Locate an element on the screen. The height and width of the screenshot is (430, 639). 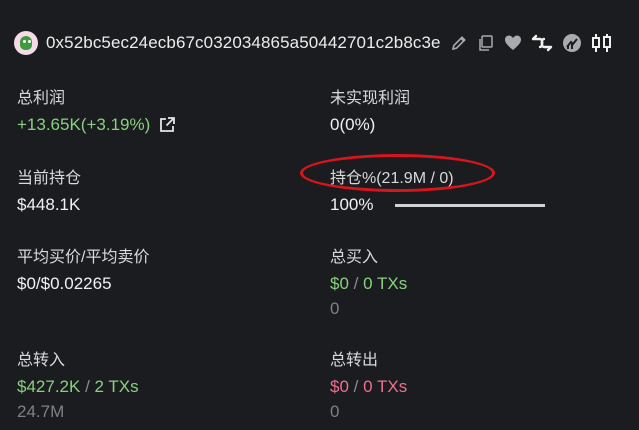
external-link-icon is located at coordinates (167, 125).